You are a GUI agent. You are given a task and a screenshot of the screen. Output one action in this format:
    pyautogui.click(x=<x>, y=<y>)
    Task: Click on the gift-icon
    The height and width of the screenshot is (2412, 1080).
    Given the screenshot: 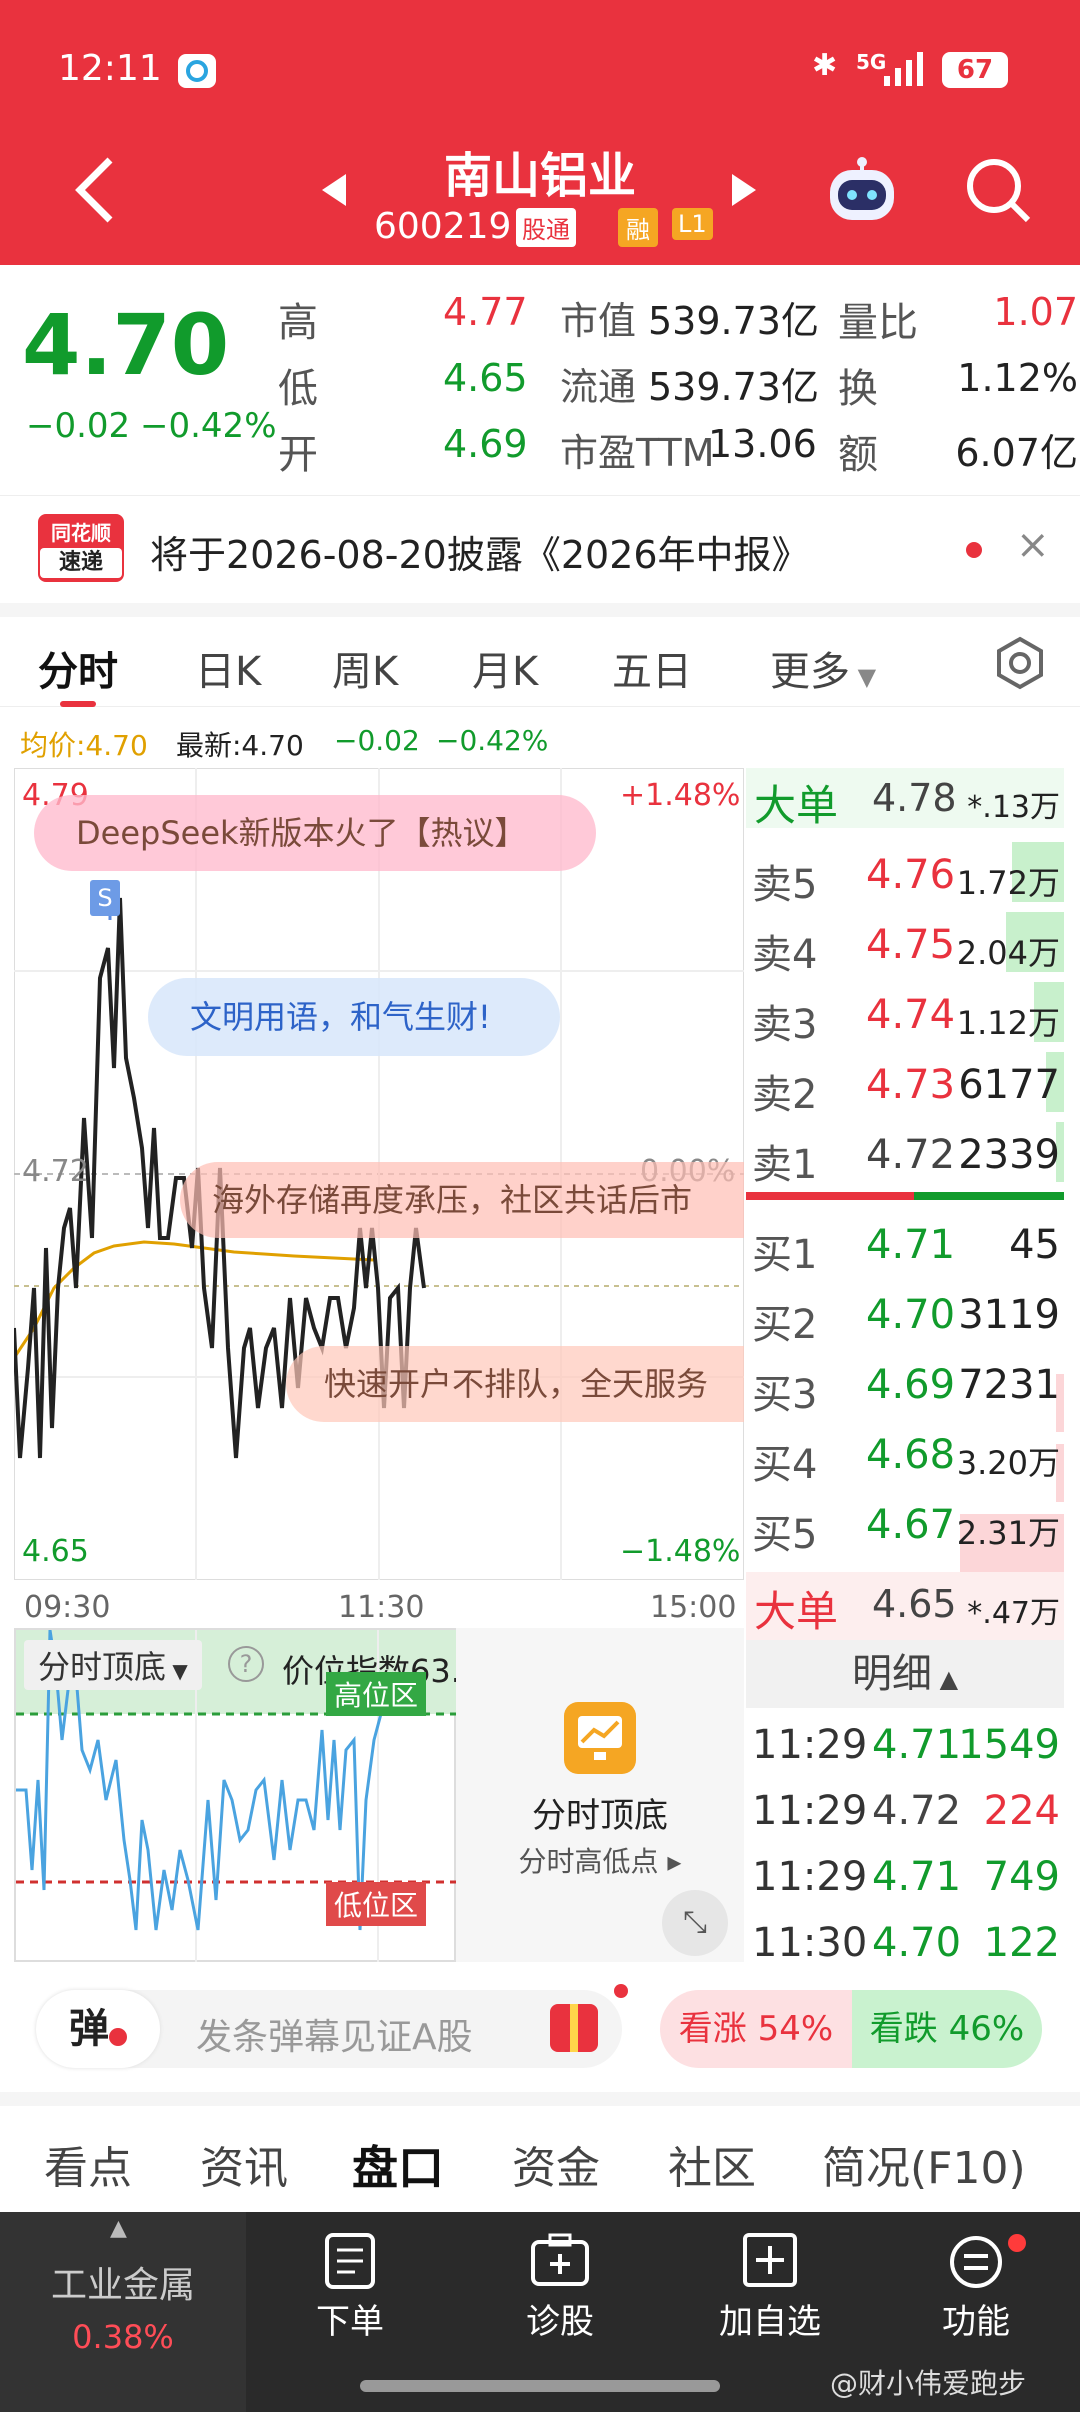 What is the action you would take?
    pyautogui.click(x=574, y=2028)
    